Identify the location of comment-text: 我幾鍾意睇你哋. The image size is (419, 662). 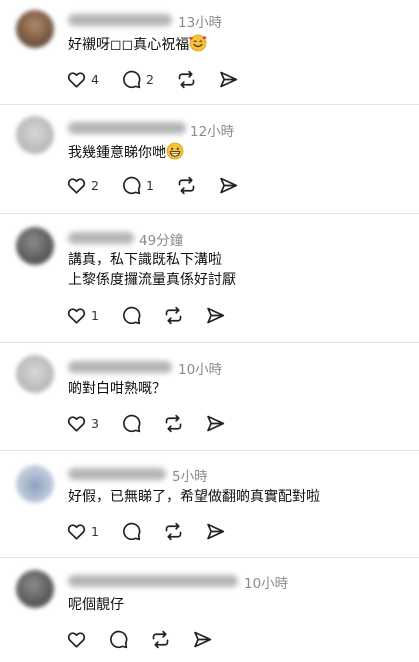
(126, 152).